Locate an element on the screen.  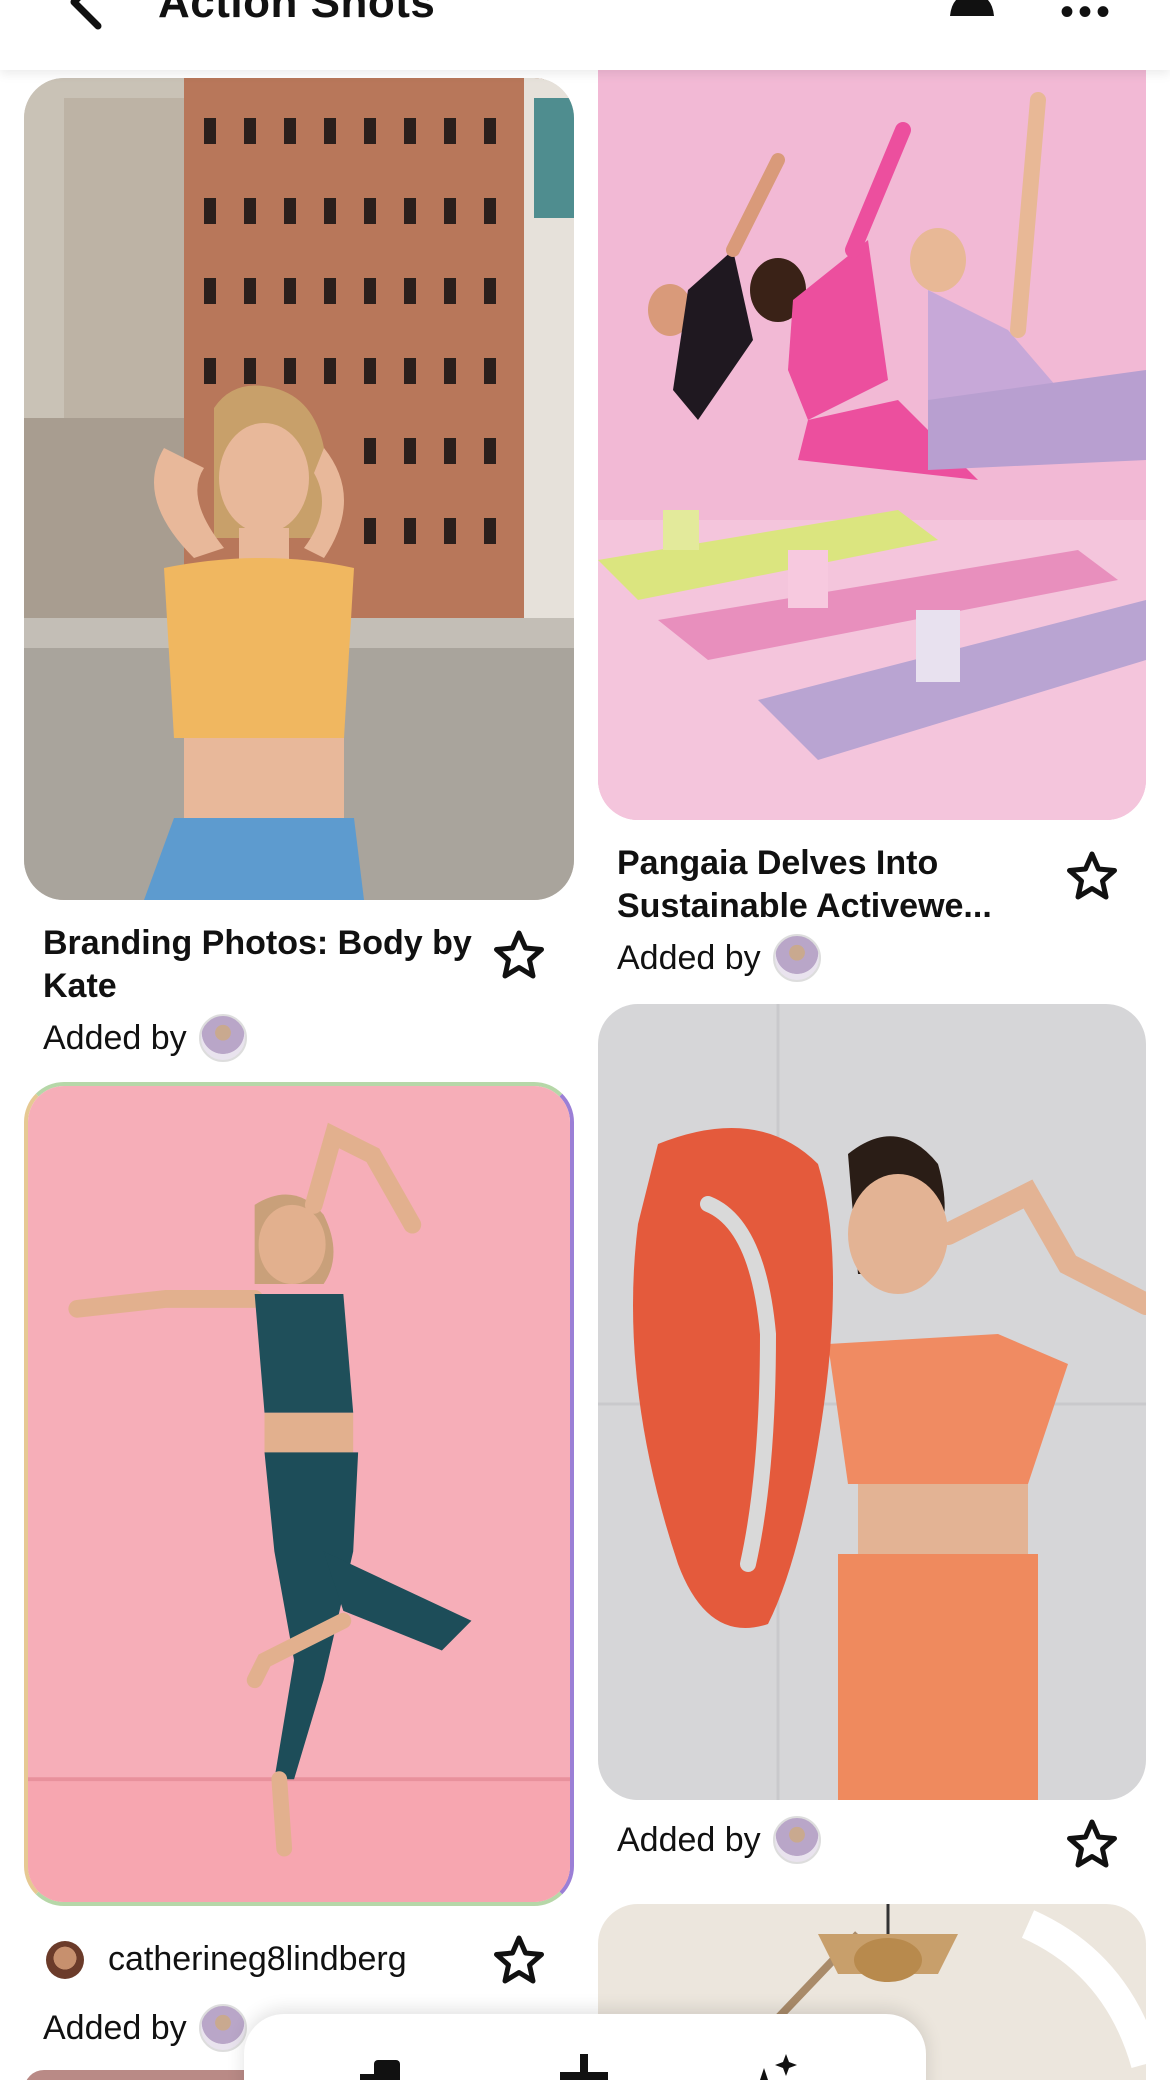
back-arrow-icon is located at coordinates (86, 15).